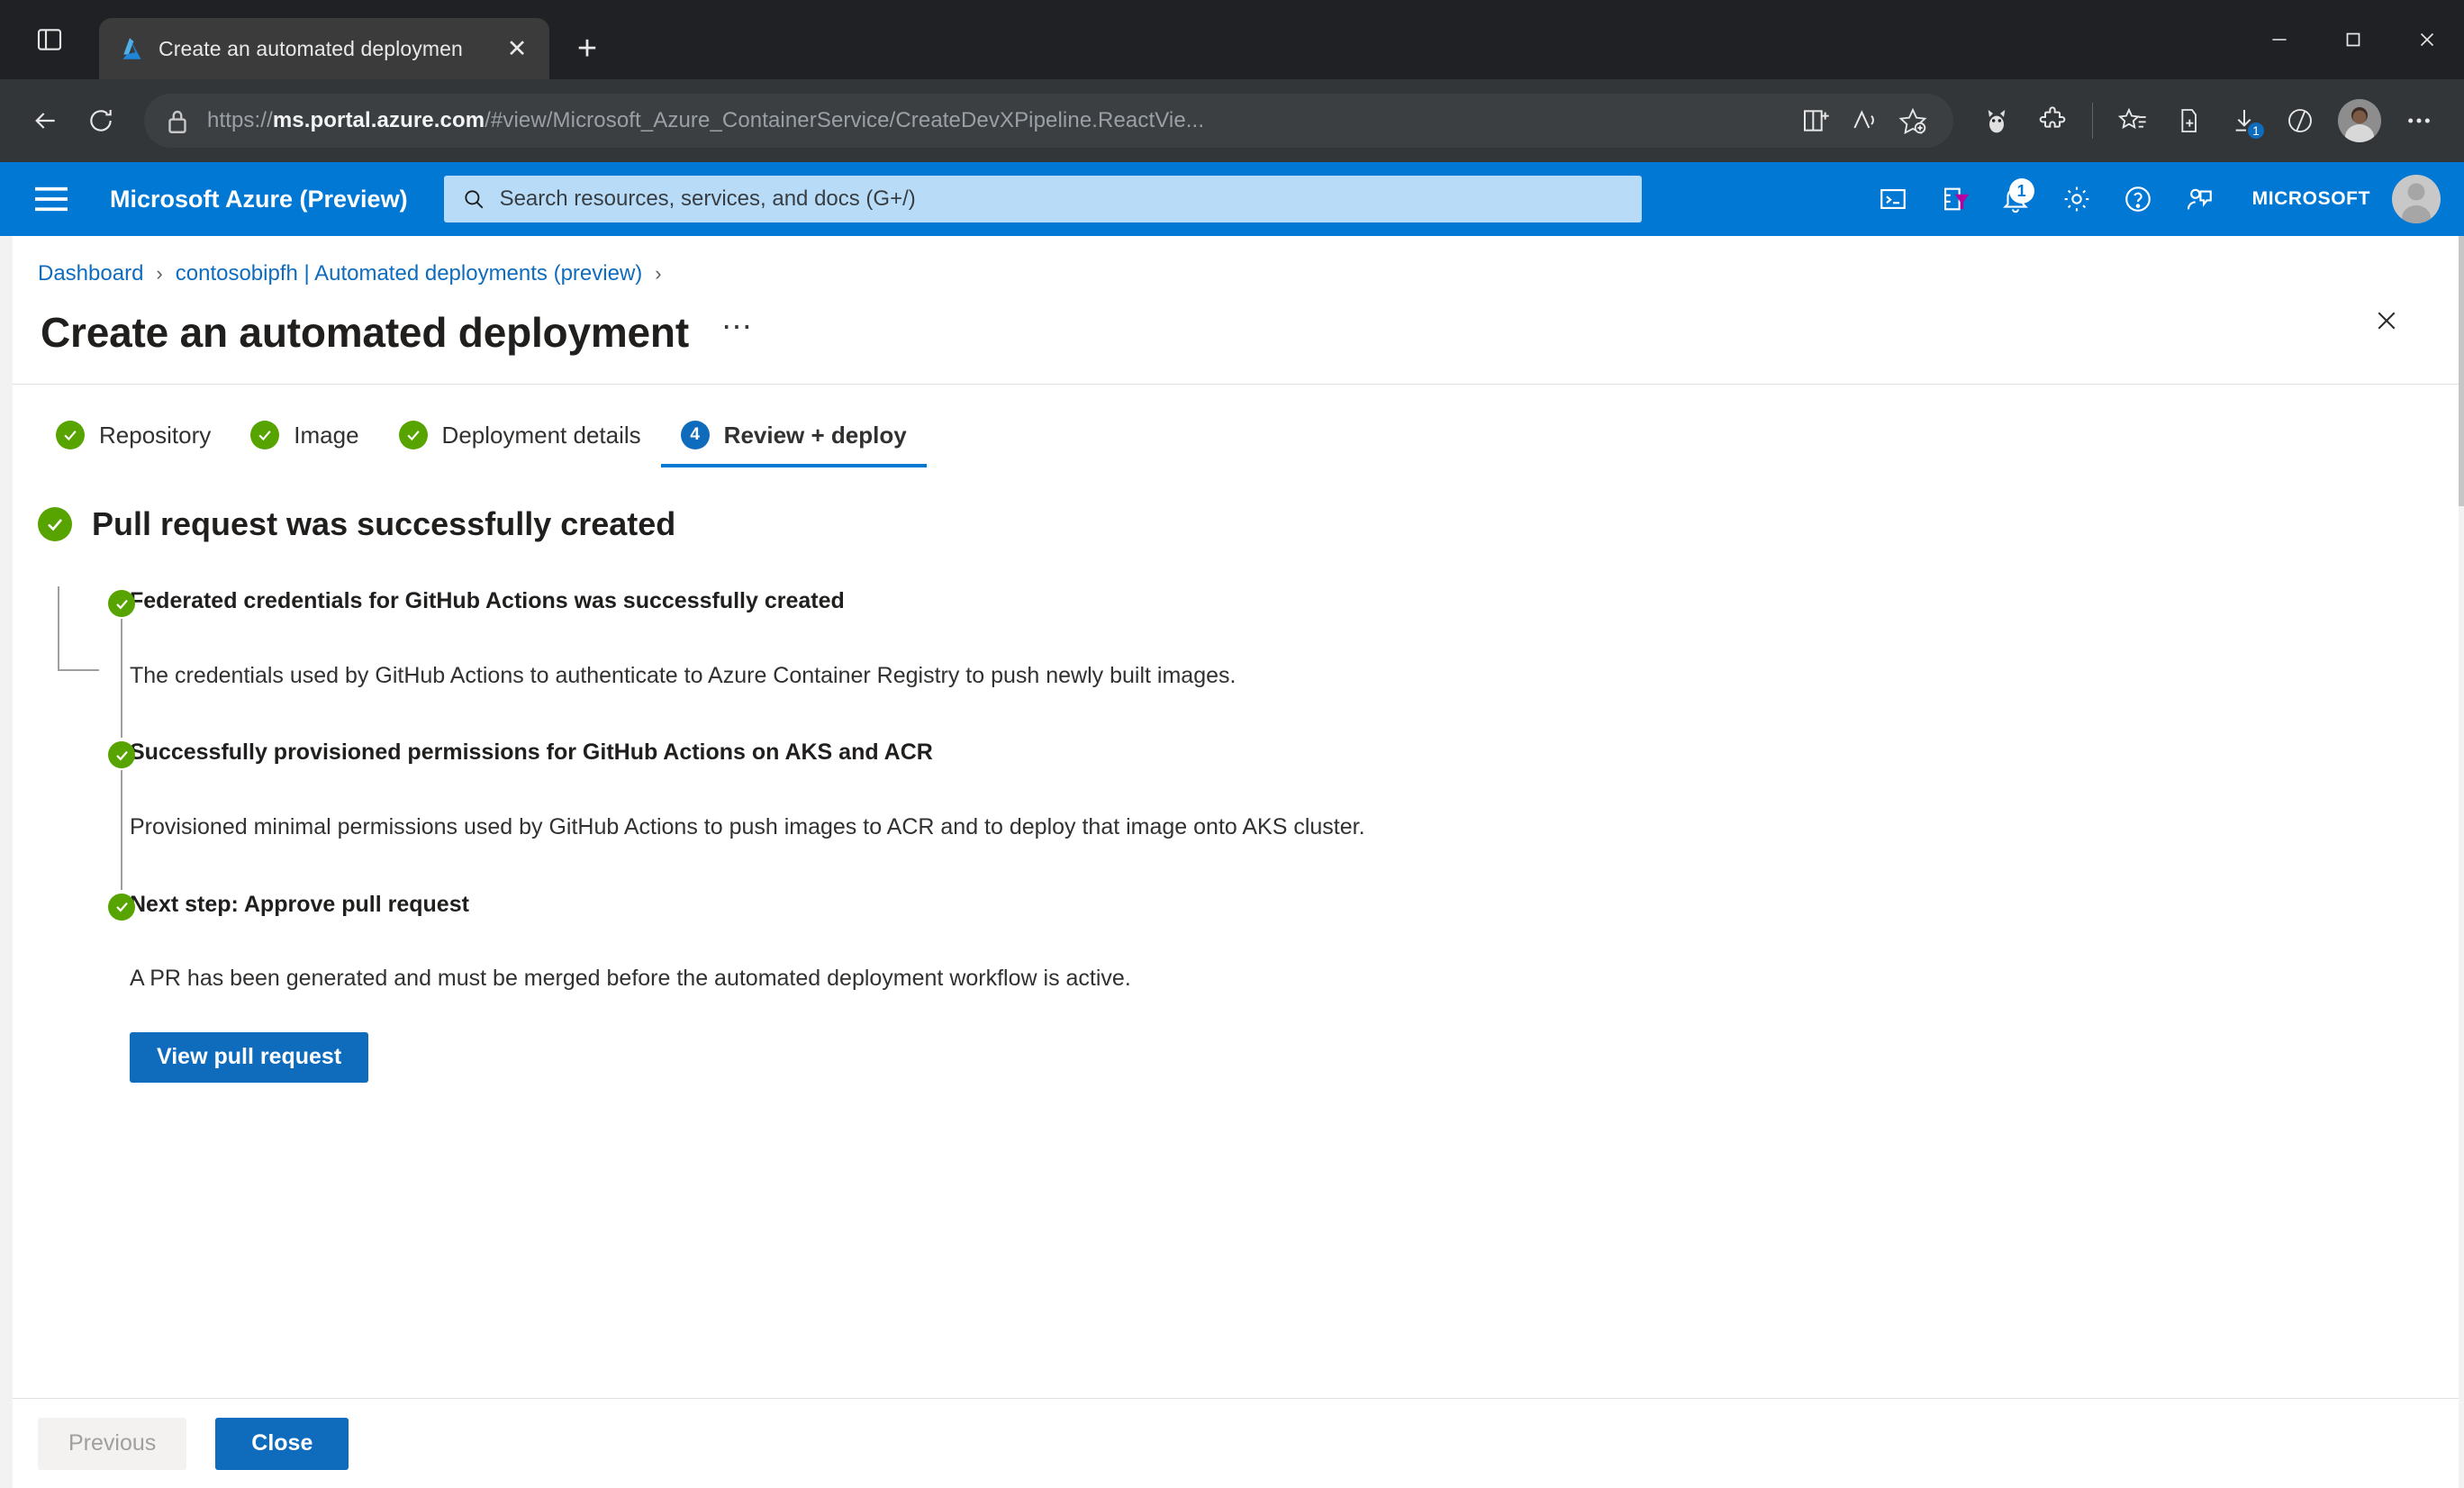  Describe the element at coordinates (155, 435) in the screenshot. I see `tab-repository-label: Repository` at that location.